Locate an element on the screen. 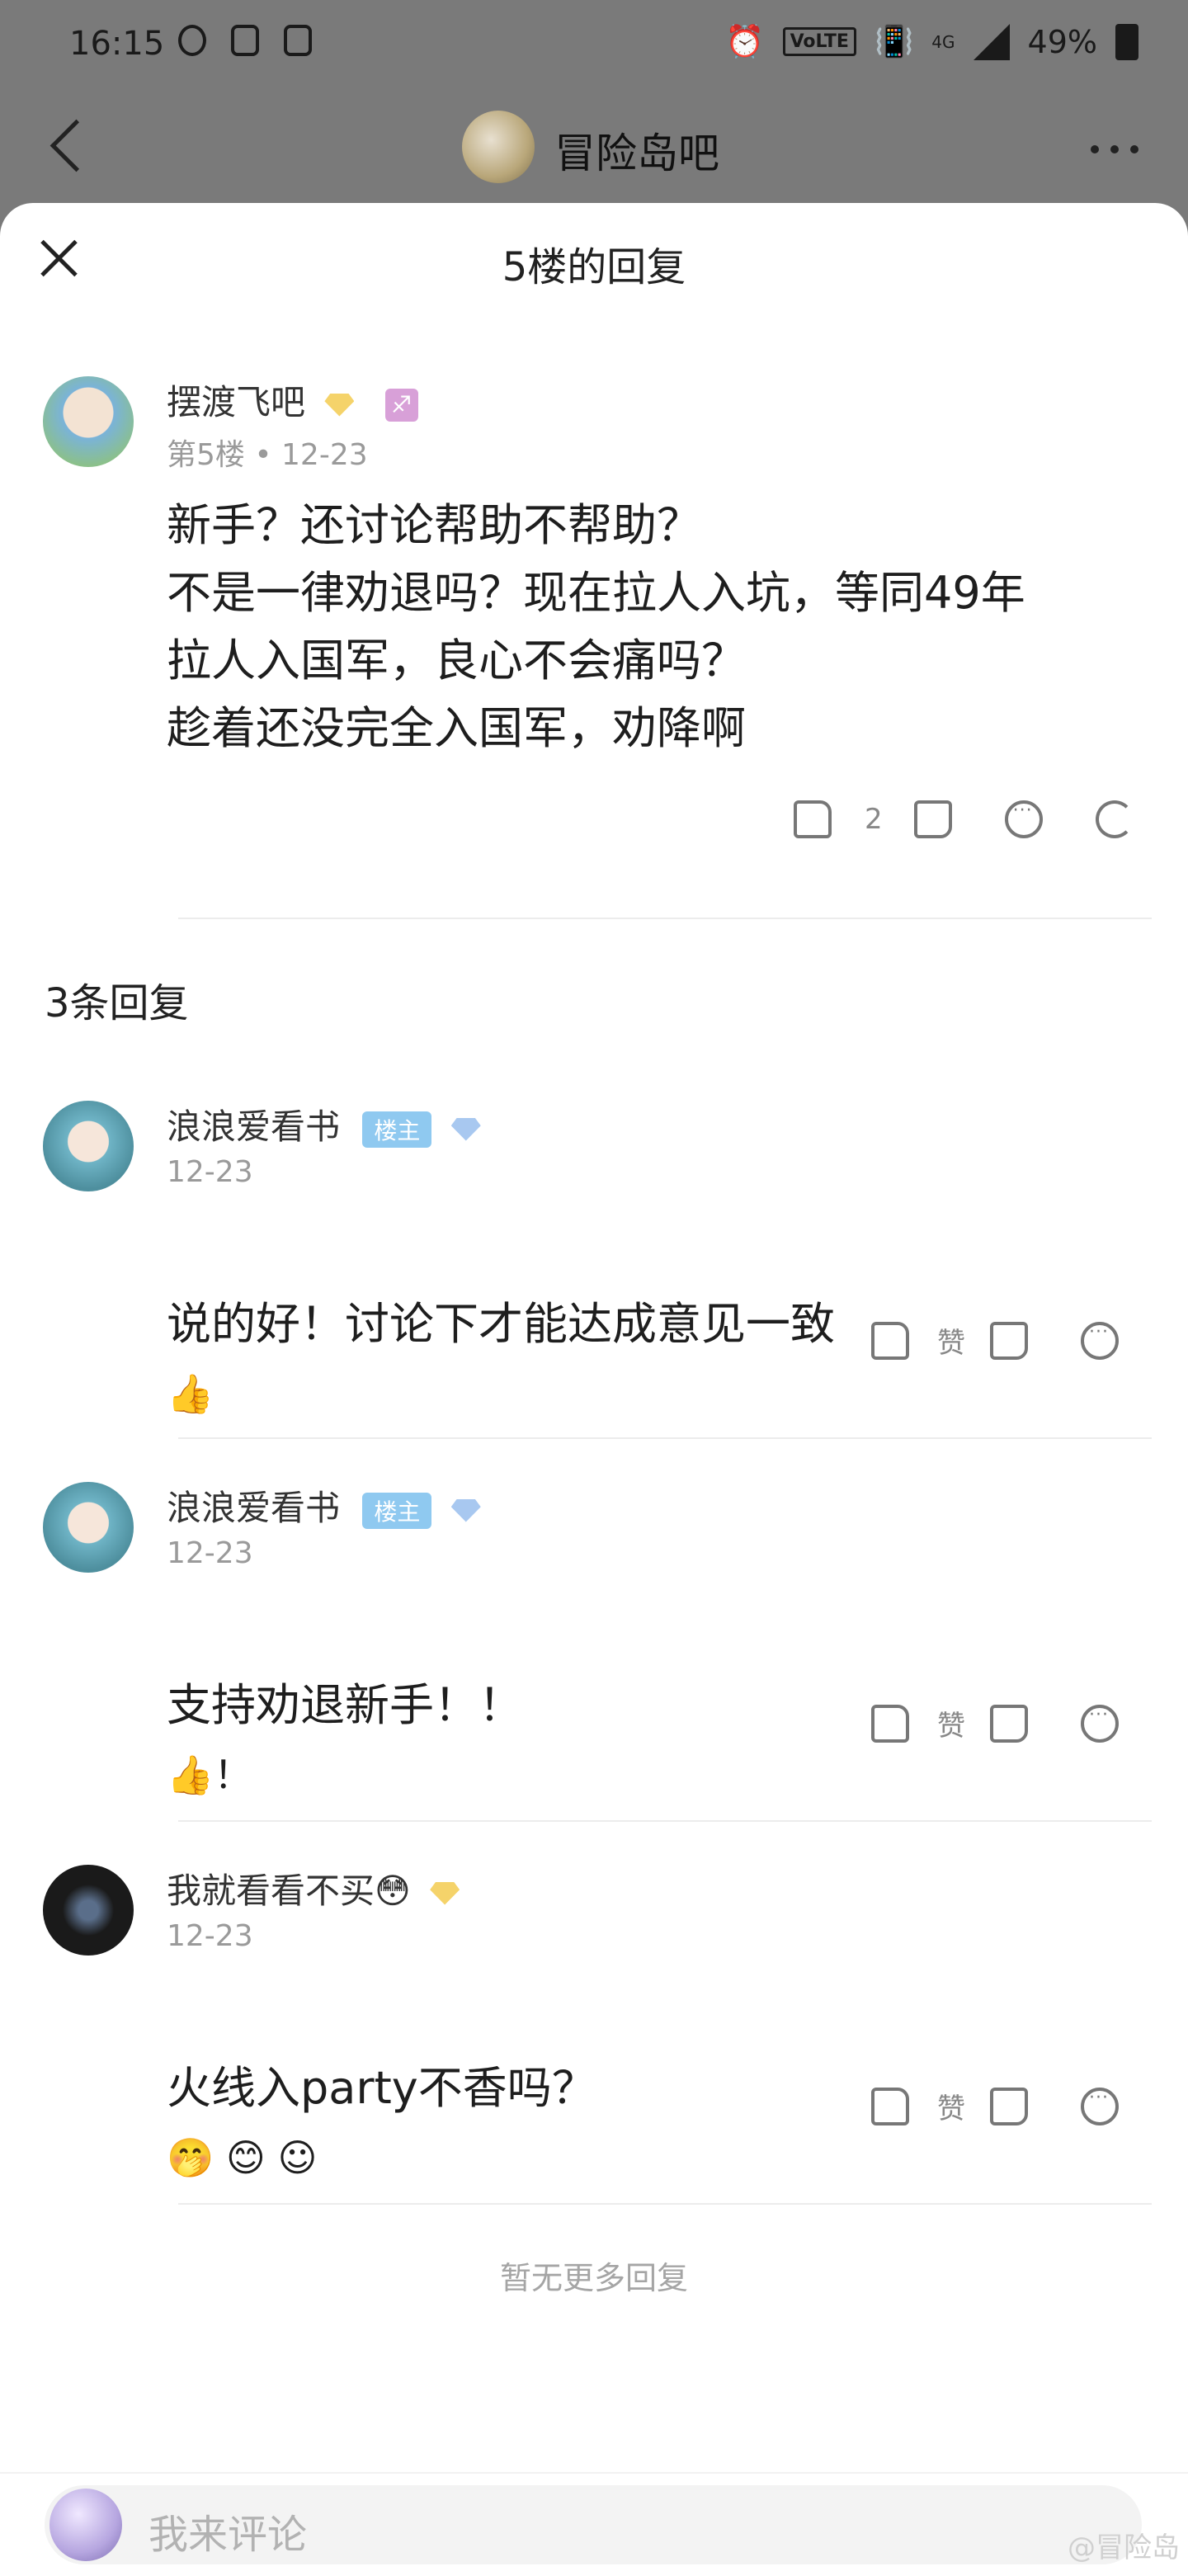 This screenshot has height=2576, width=1188. zodiac-icon: ♐ is located at coordinates (401, 405).